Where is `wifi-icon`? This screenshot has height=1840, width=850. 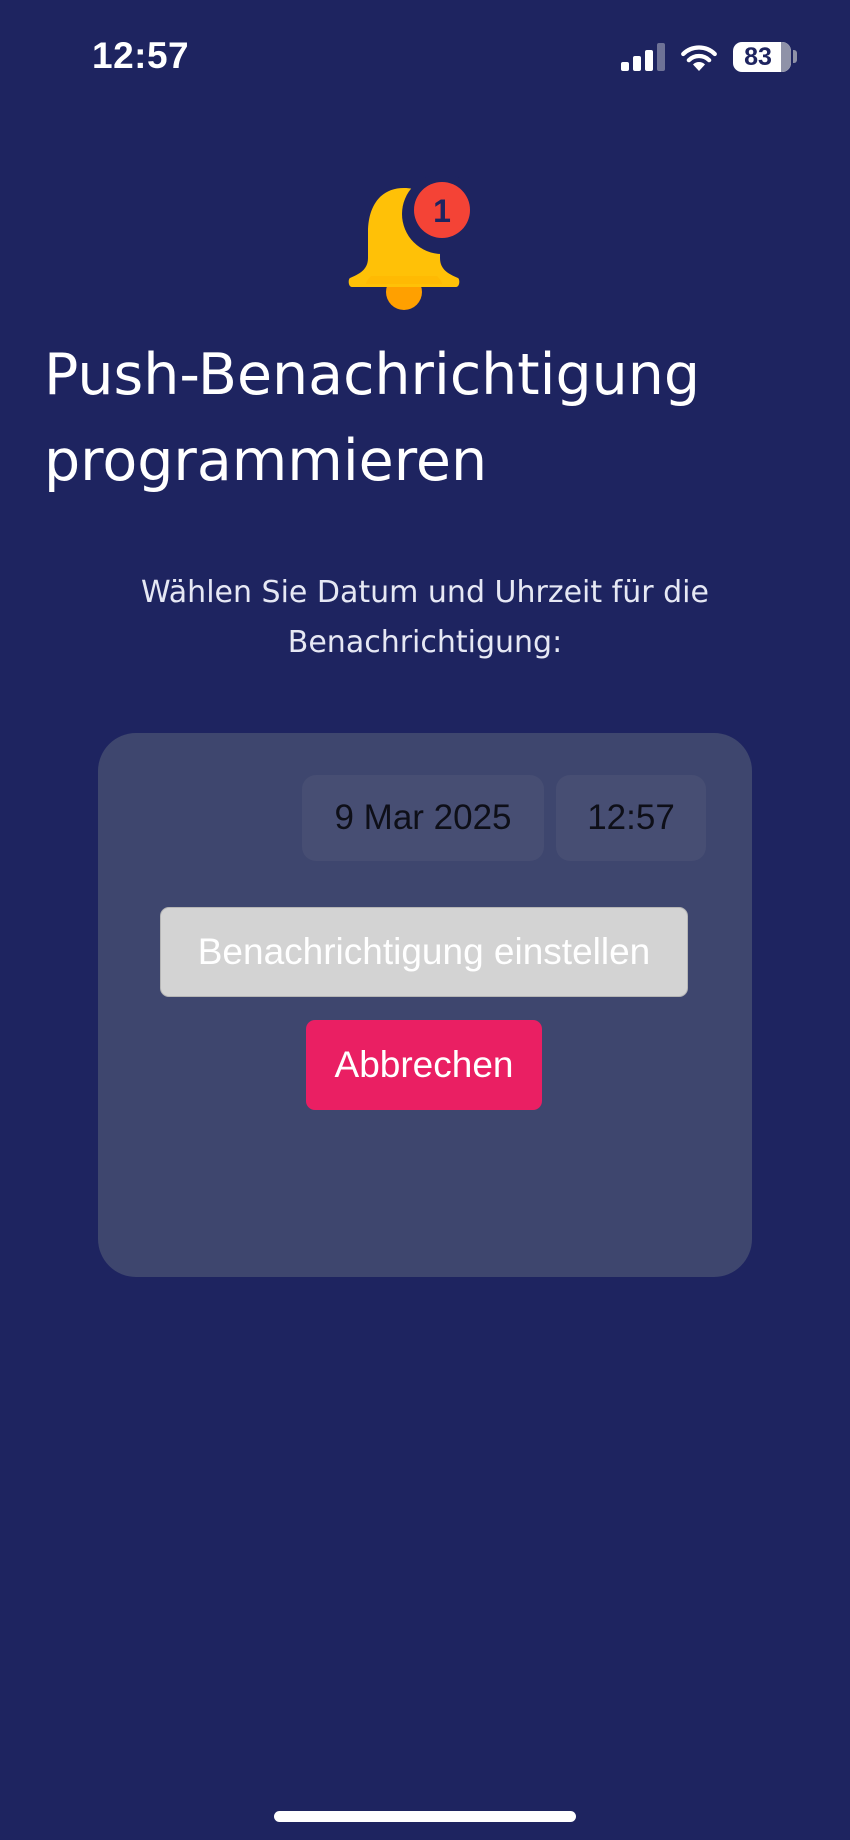 wifi-icon is located at coordinates (699, 57).